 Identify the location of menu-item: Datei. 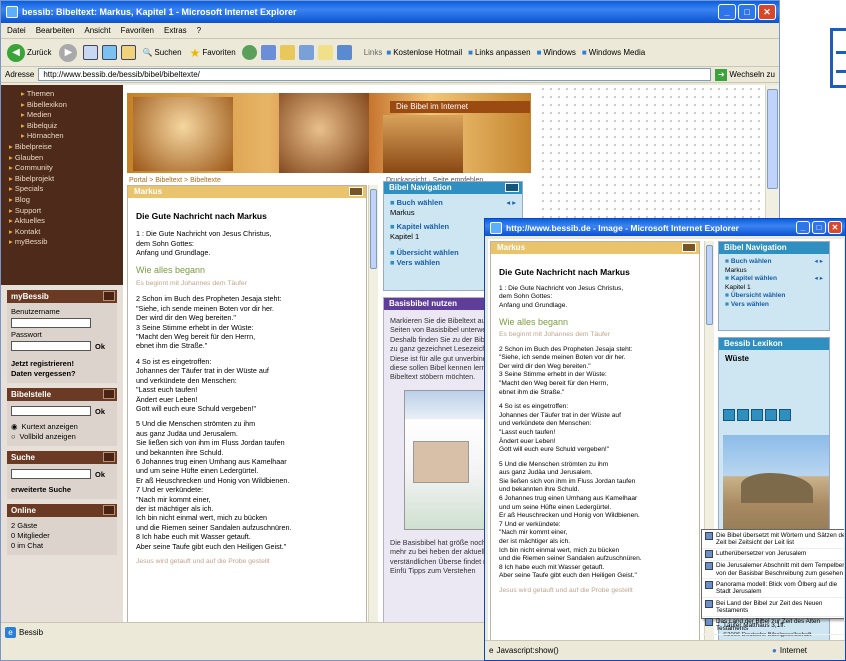
(16, 30).